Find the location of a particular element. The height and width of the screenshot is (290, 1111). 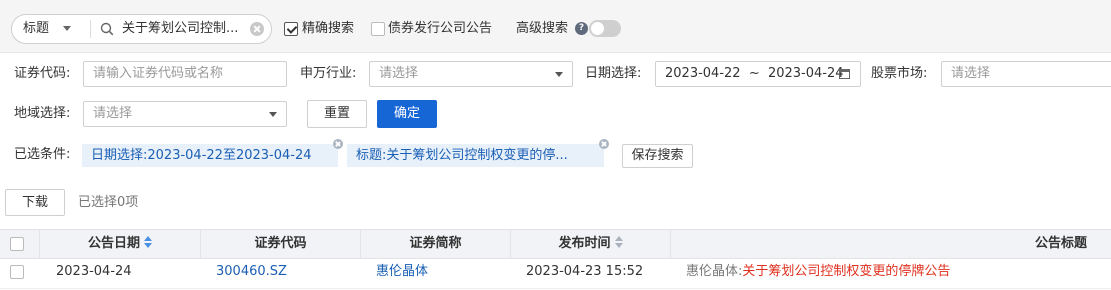

date-label: 日期选择: is located at coordinates (613, 73).